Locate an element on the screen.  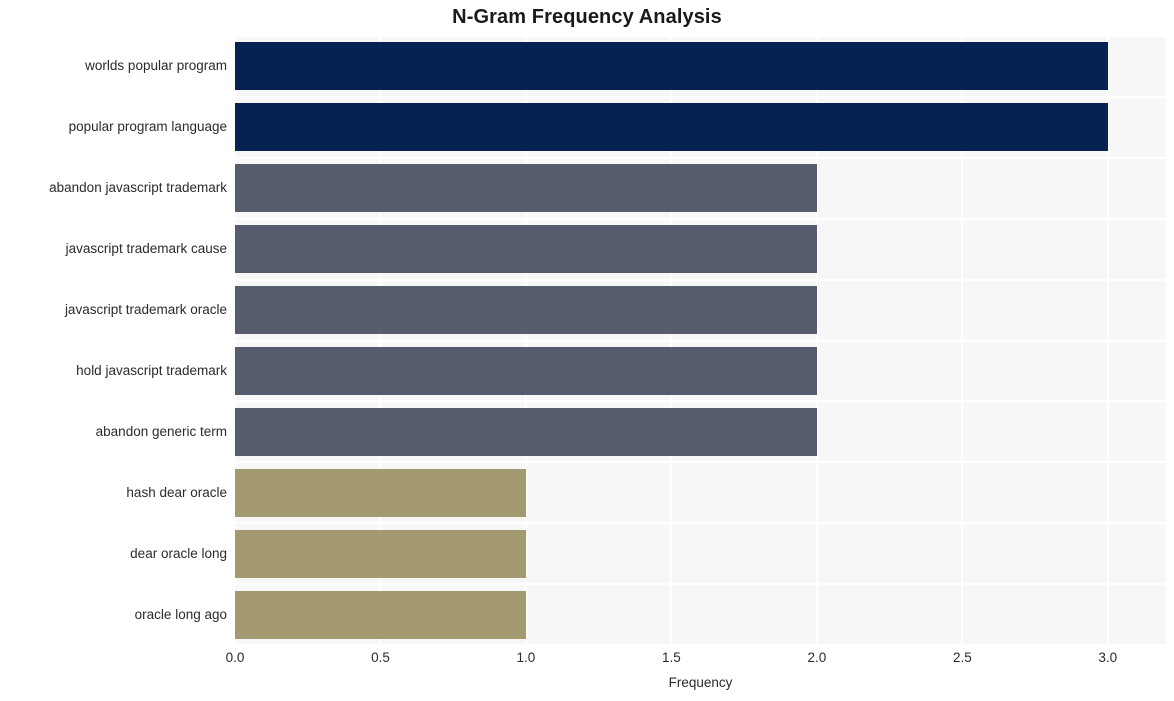
x-axis-tick-label: 0.5 is located at coordinates (380, 657).